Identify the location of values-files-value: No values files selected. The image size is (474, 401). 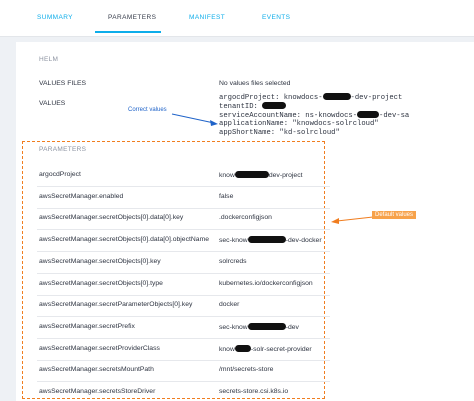
(255, 83).